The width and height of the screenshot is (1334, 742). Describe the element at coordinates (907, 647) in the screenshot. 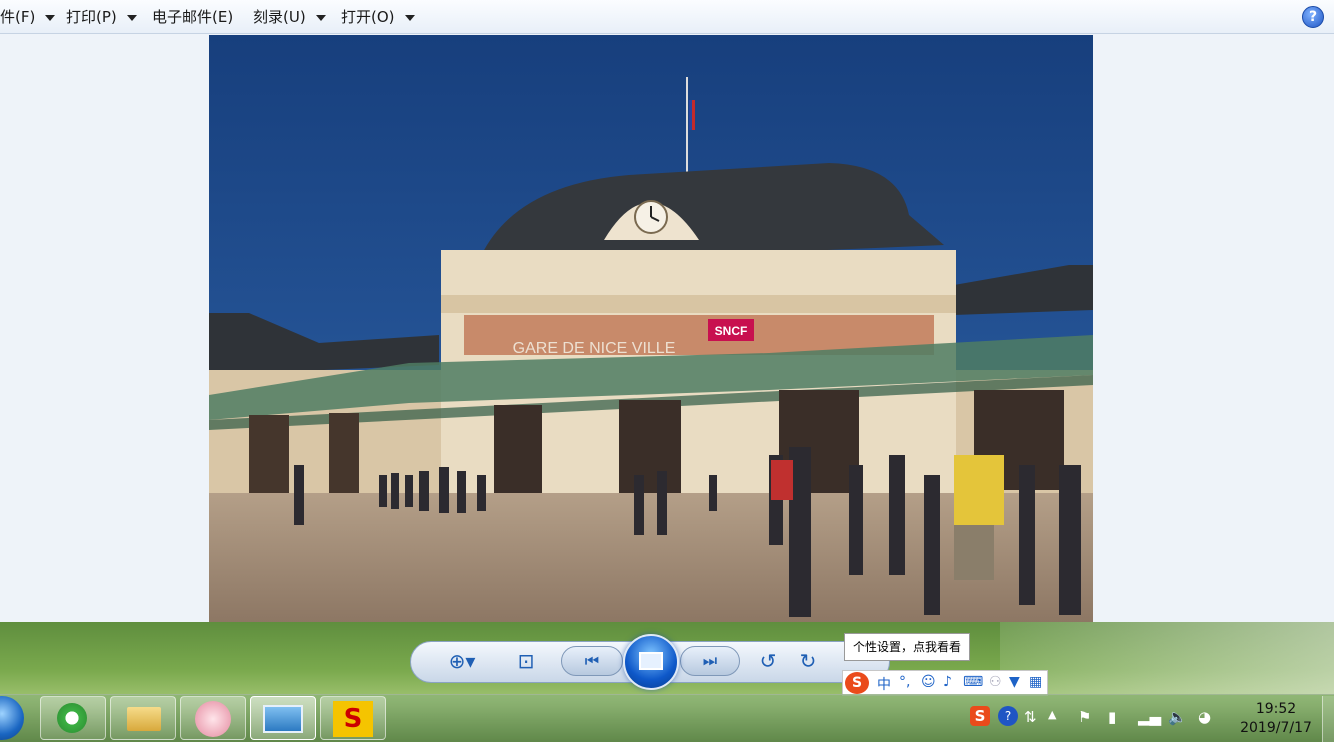

I see `ime-tooltip: 个性设置，点我看看` at that location.